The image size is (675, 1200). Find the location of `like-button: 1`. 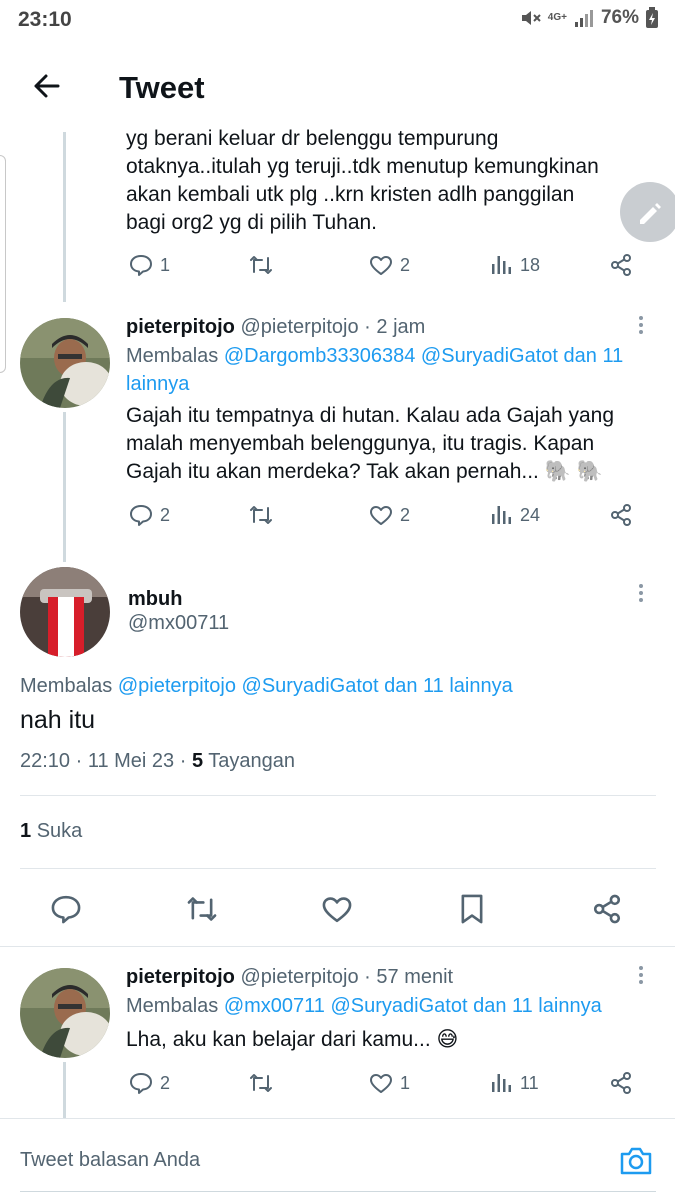

like-button: 1 is located at coordinates (389, 1083).